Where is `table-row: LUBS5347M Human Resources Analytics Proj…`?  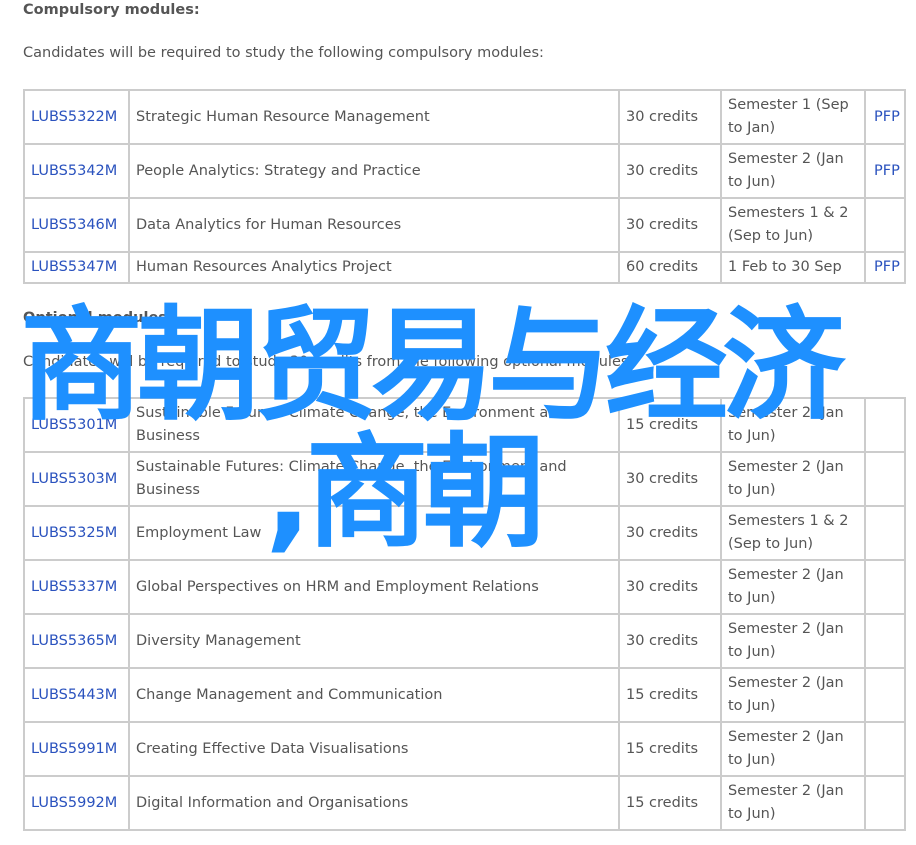 table-row: LUBS5347M Human Resources Analytics Proj… is located at coordinates (464, 267).